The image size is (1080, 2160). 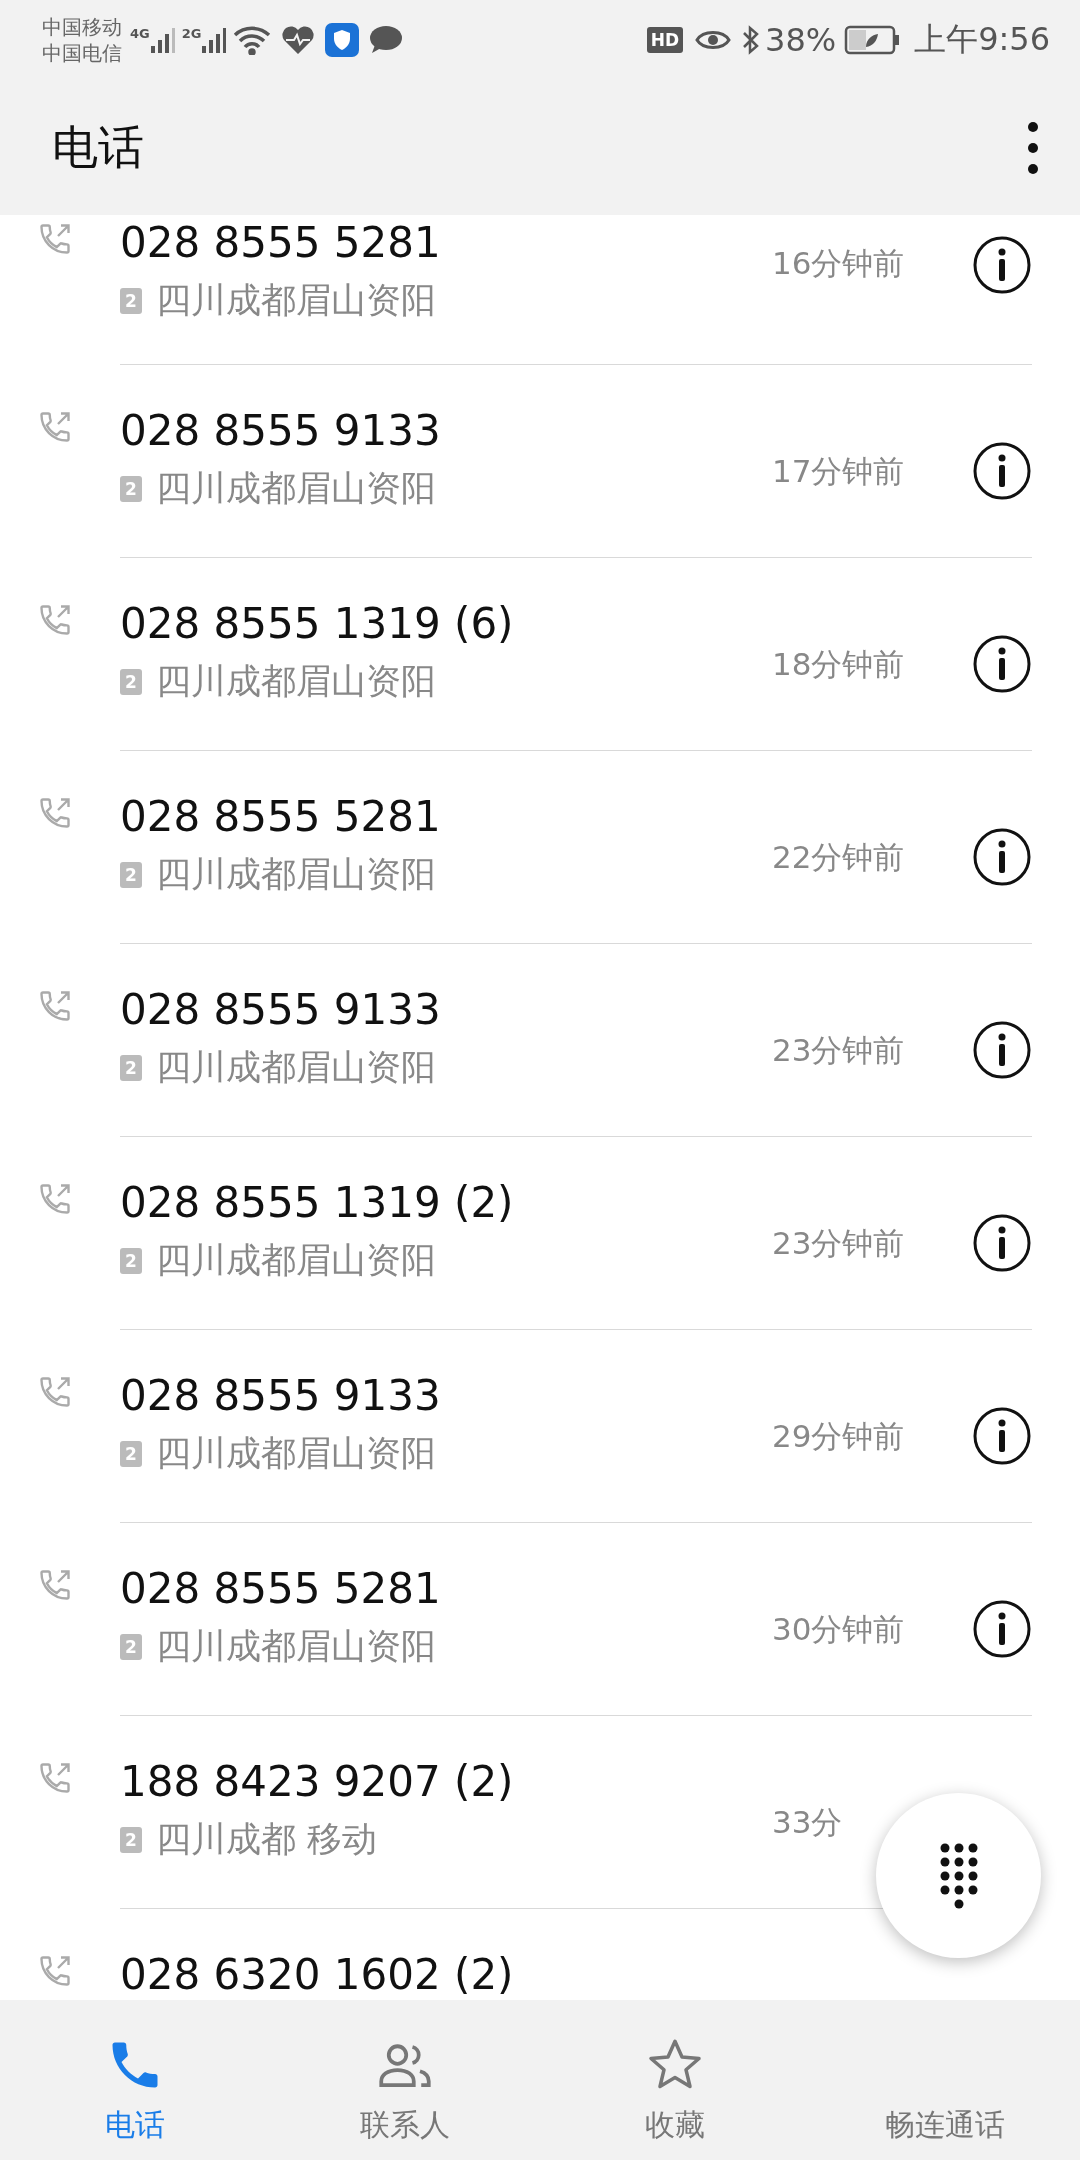 What do you see at coordinates (540, 847) in the screenshot?
I see `call-log-entry: 028 8555 5281 2 四川成都眉山资阳 22分钟前` at bounding box center [540, 847].